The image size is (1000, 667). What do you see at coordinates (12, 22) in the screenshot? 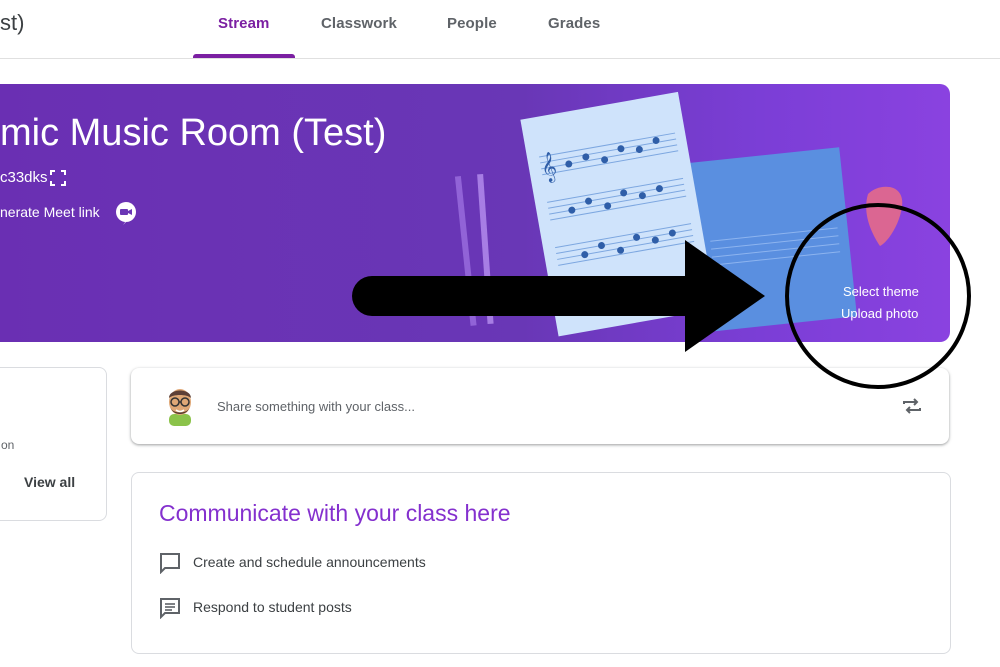
I see `class-title: st)` at bounding box center [12, 22].